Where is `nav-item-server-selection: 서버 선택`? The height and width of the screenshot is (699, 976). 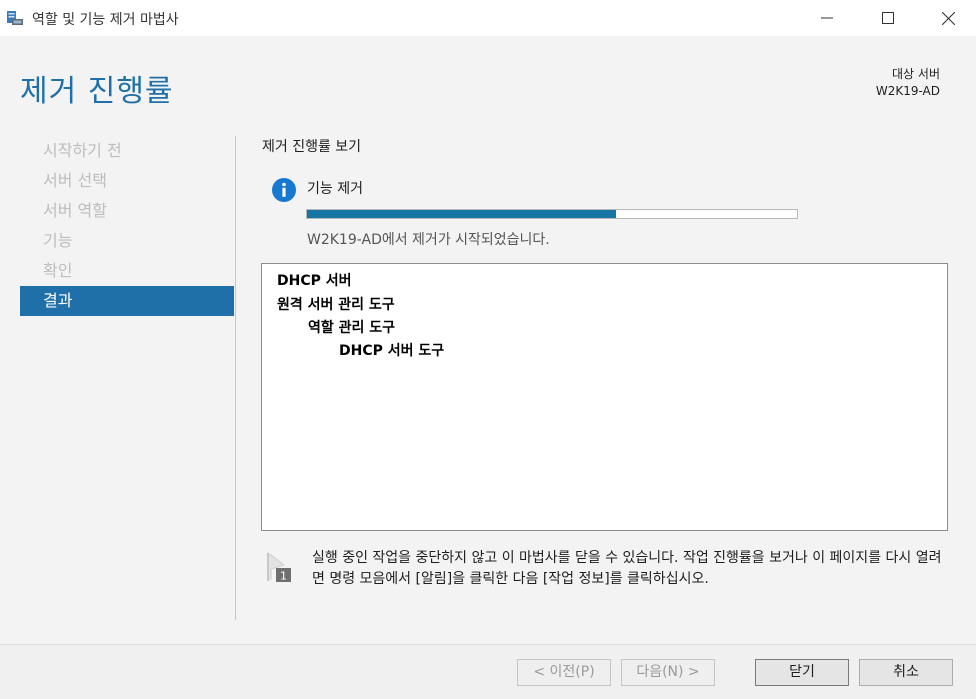
nav-item-server-selection: 서버 선택 is located at coordinates (127, 181).